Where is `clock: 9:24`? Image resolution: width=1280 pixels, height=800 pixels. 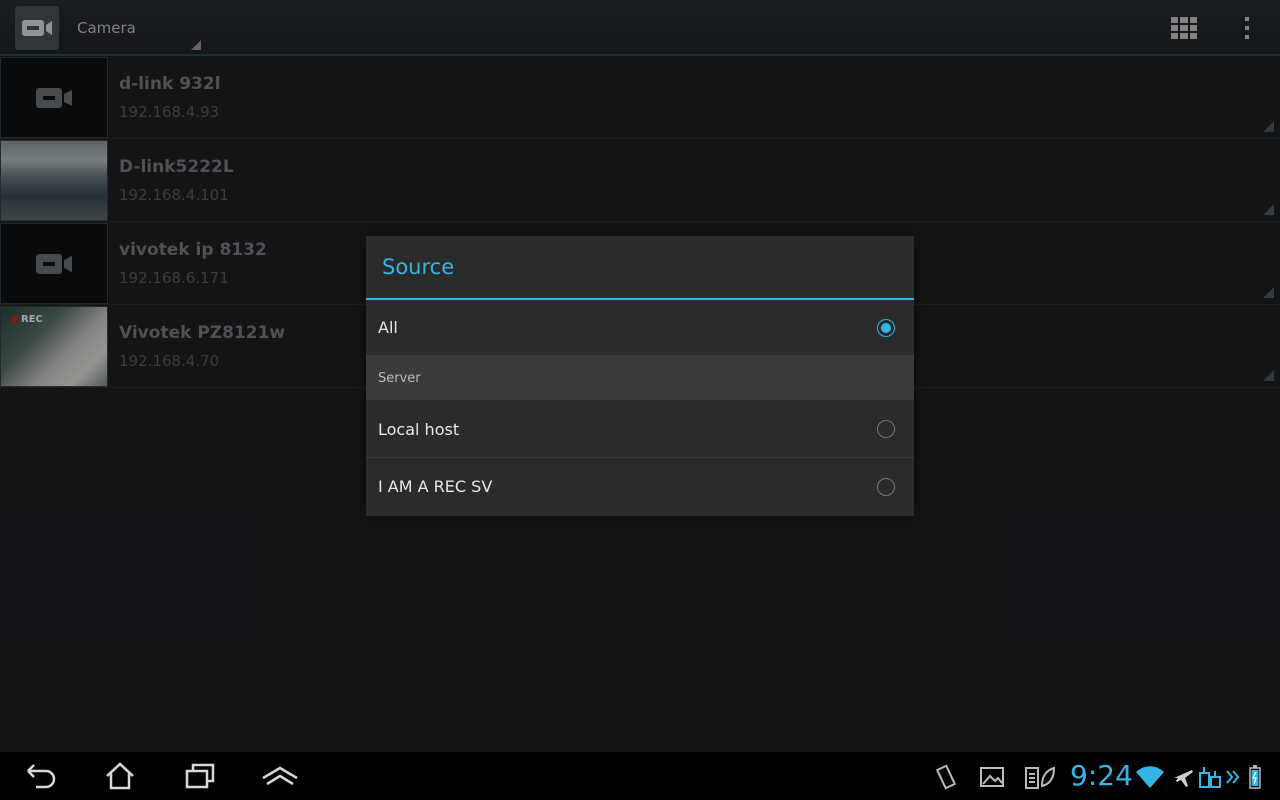
clock: 9:24 is located at coordinates (1101, 775).